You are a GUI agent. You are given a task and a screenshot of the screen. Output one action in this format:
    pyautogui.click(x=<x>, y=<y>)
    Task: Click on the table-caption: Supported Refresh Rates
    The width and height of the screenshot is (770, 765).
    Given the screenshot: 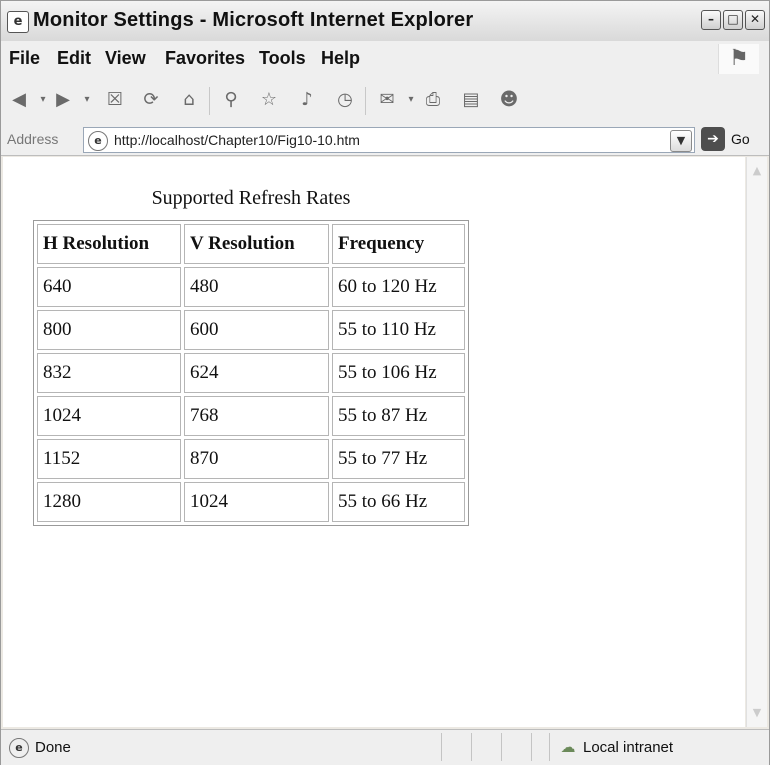 What is the action you would take?
    pyautogui.click(x=251, y=198)
    